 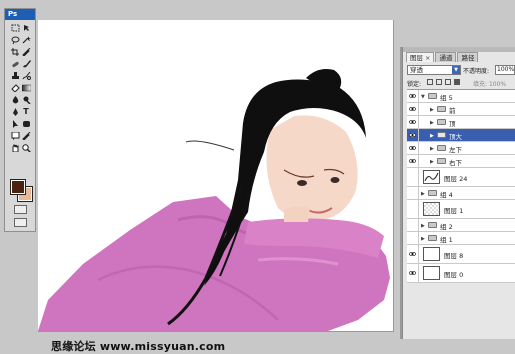 I want to click on hand-tool-icon, so click(x=15, y=147).